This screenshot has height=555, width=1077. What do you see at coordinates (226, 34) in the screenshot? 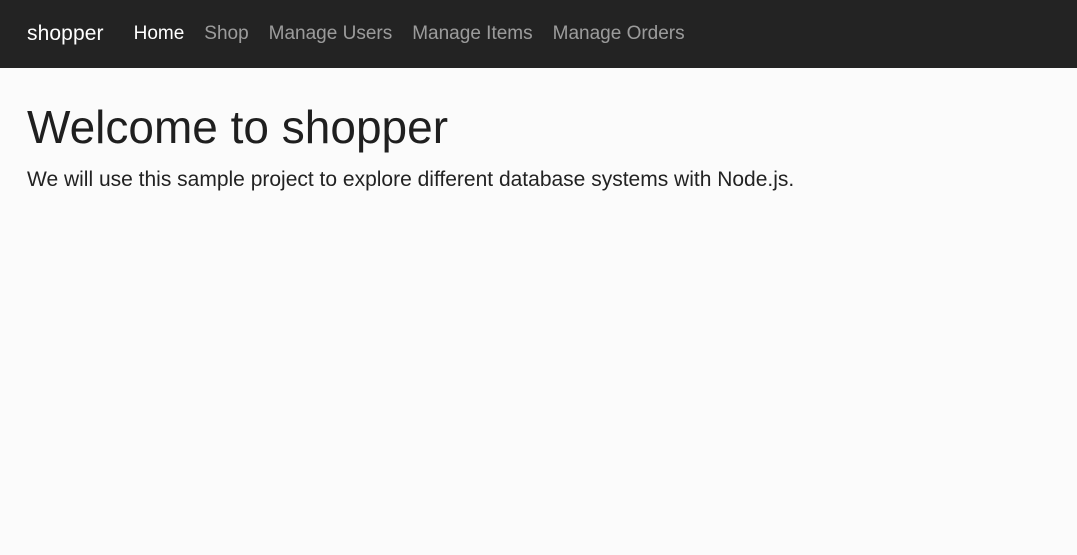
I see `nav-item-shop: Shop` at bounding box center [226, 34].